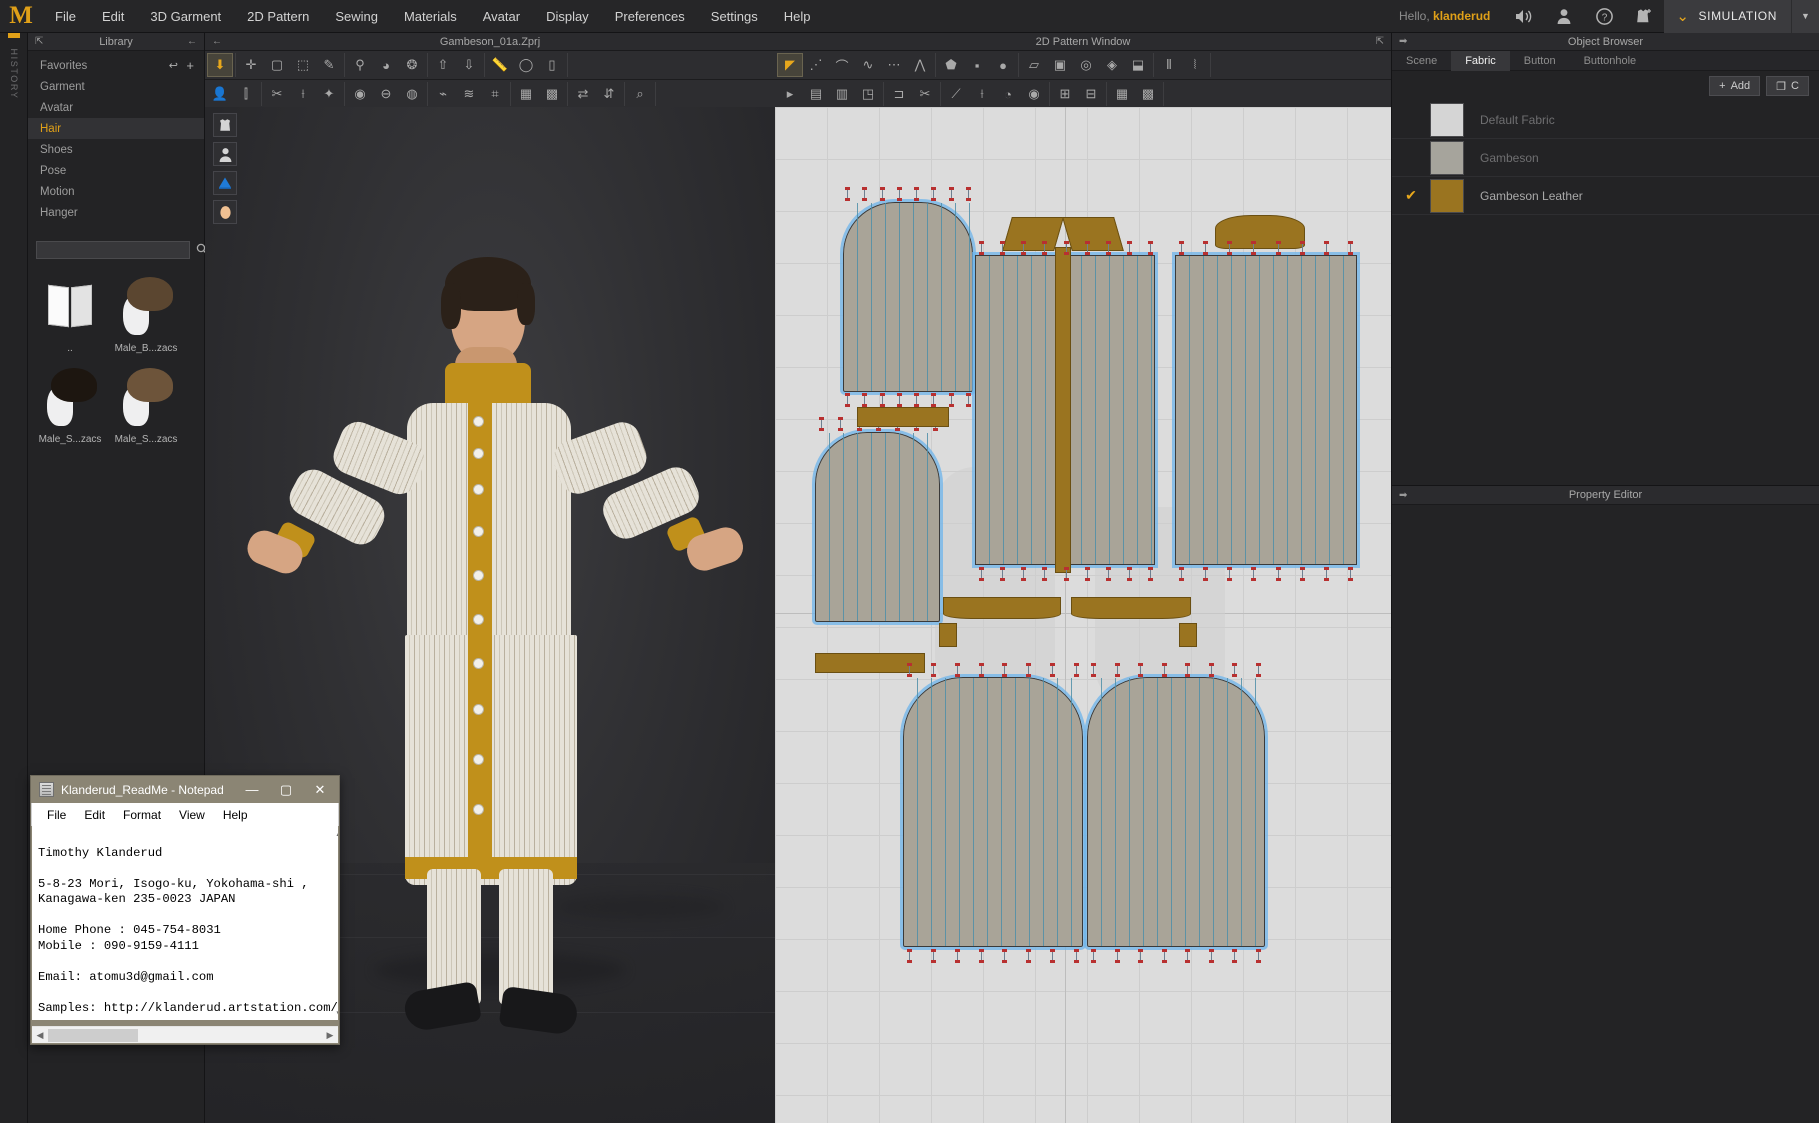 The width and height of the screenshot is (1819, 1123). What do you see at coordinates (185, 789) in the screenshot?
I see `notepad-title-bar: Klanderud_ReadMe - Notepad — ▢ ✕` at bounding box center [185, 789].